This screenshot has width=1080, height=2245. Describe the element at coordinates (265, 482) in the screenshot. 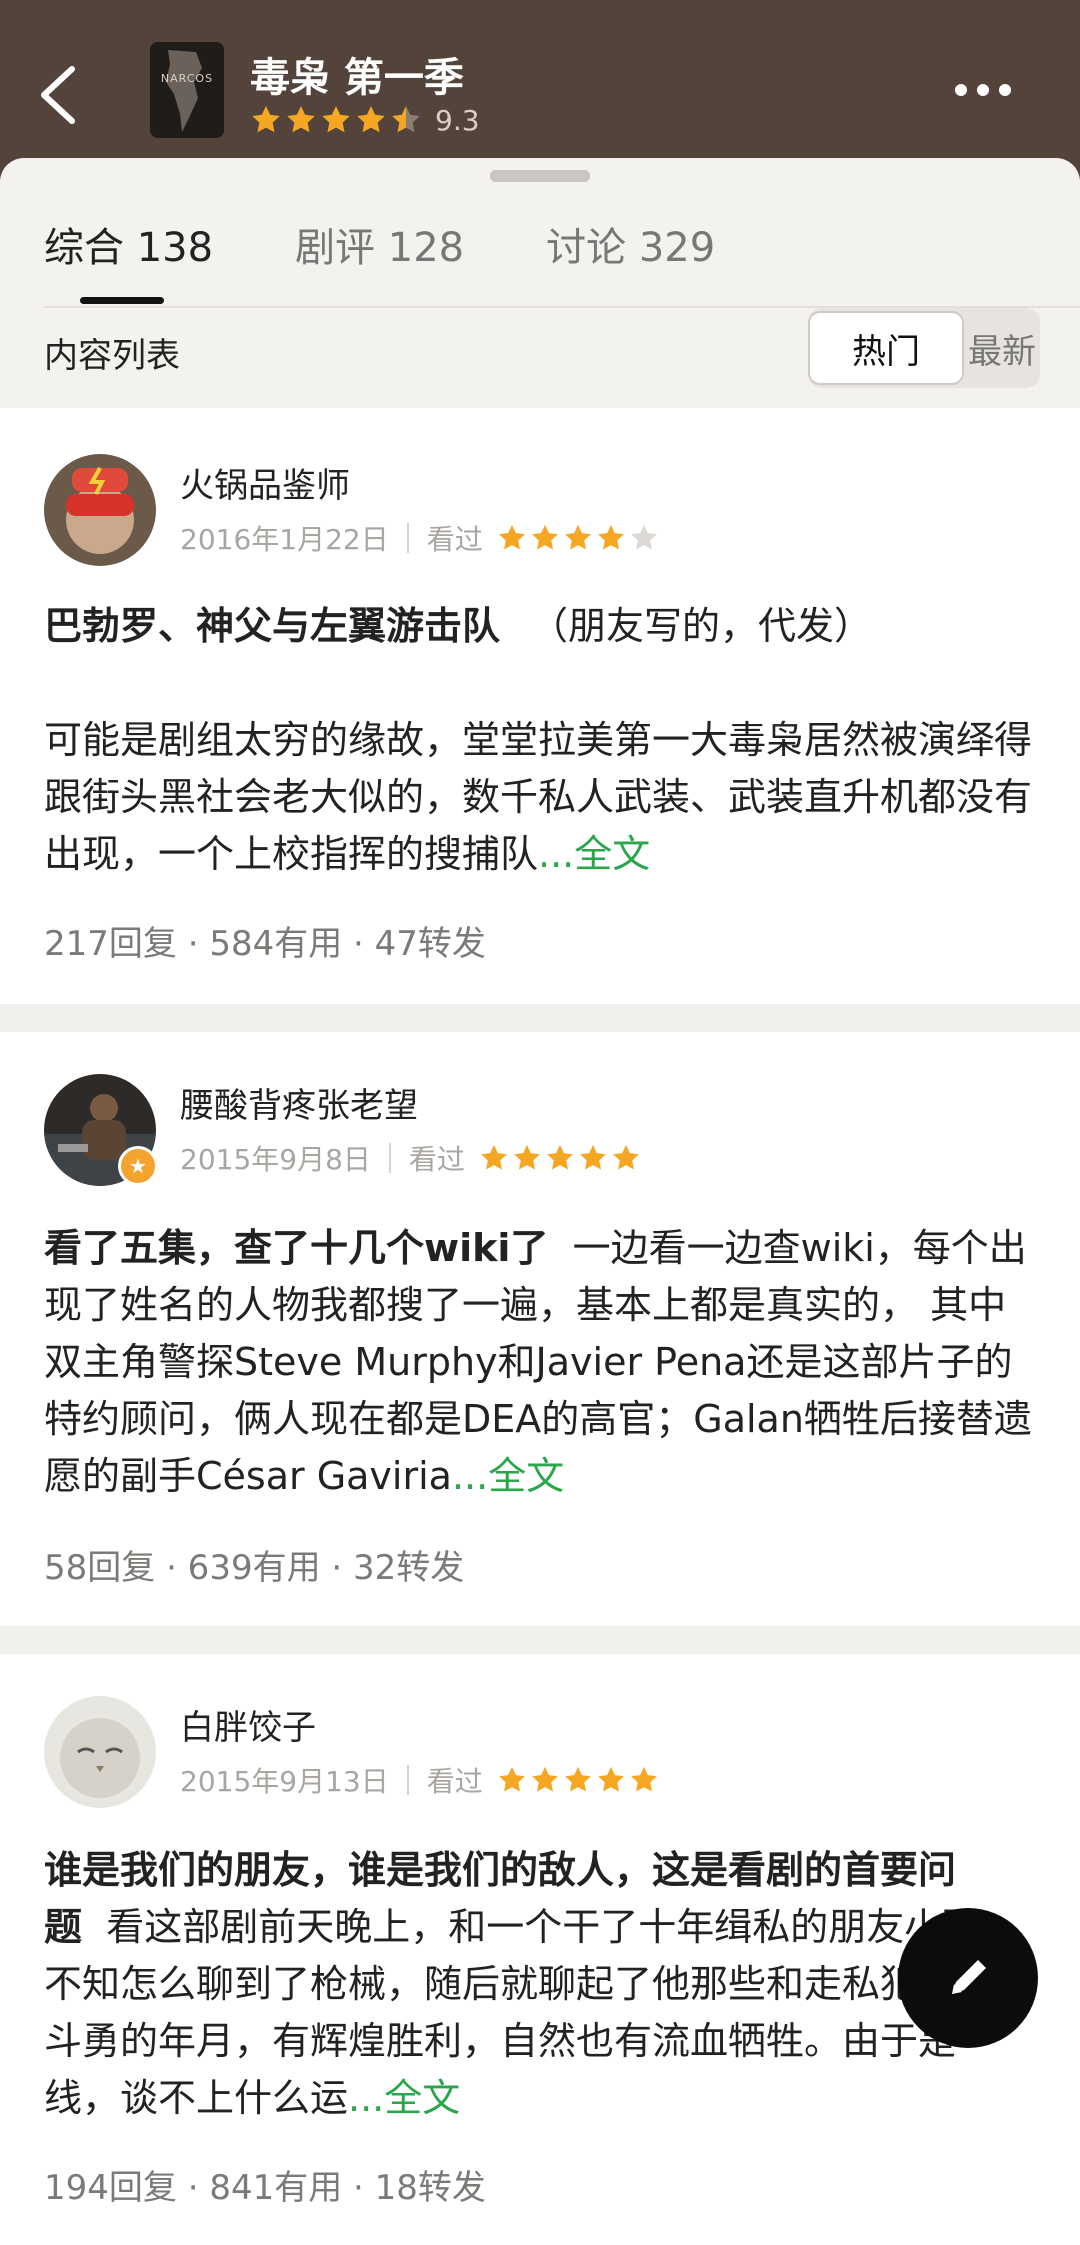

I see `username: 火锅品鉴师` at that location.